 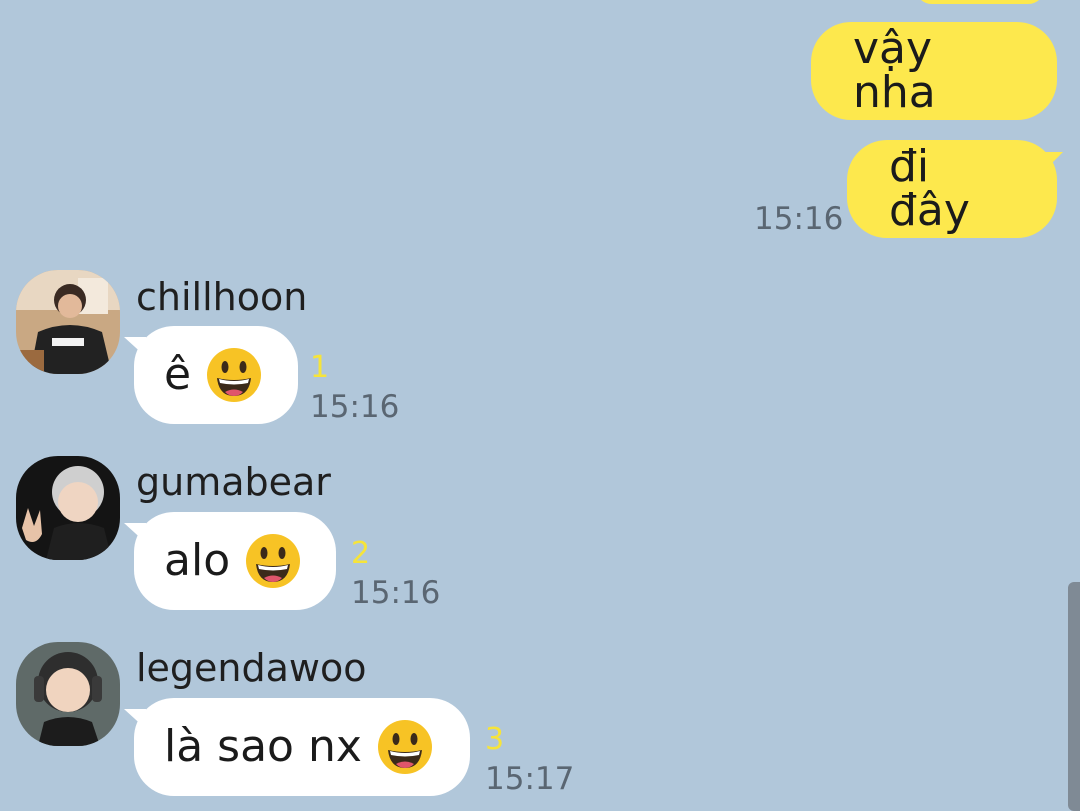 I want to click on unread-count: 3, so click(x=495, y=739).